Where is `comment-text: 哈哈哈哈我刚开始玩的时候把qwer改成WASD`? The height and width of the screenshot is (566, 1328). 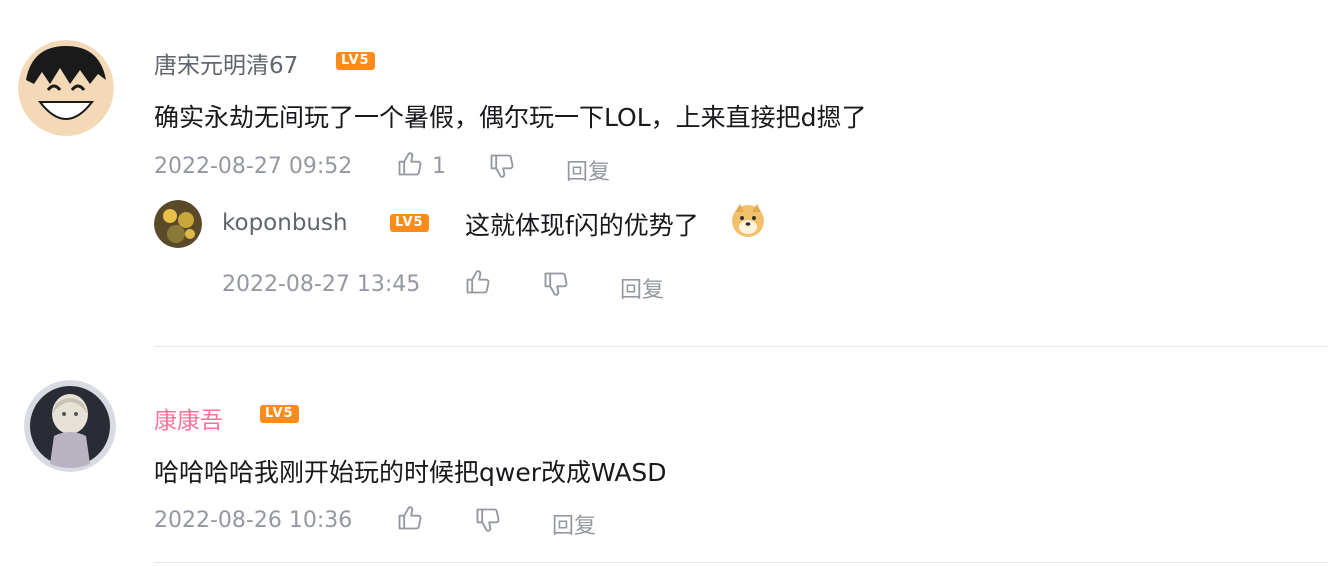 comment-text: 哈哈哈哈我刚开始玩的时候把qwer改成WASD is located at coordinates (410, 472).